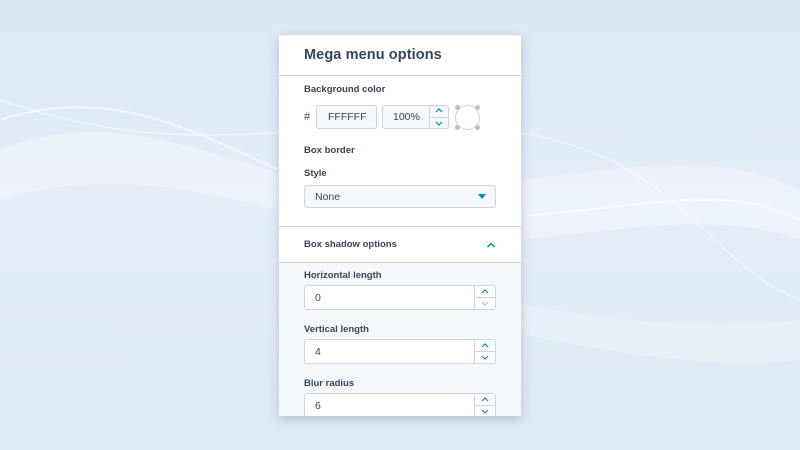 The image size is (800, 450). I want to click on background-color-label: Background color, so click(345, 89).